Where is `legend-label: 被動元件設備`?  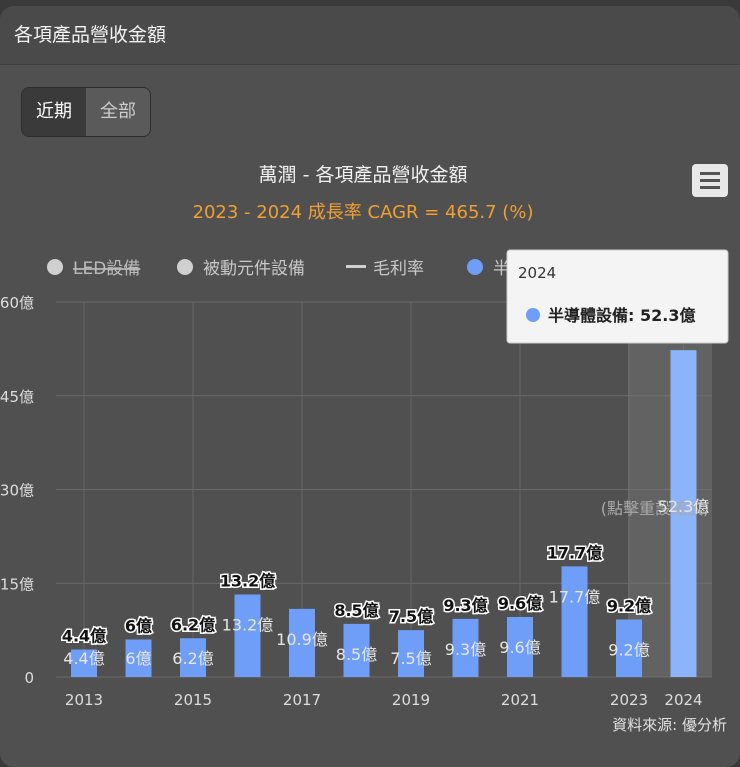 legend-label: 被動元件設備 is located at coordinates (254, 269).